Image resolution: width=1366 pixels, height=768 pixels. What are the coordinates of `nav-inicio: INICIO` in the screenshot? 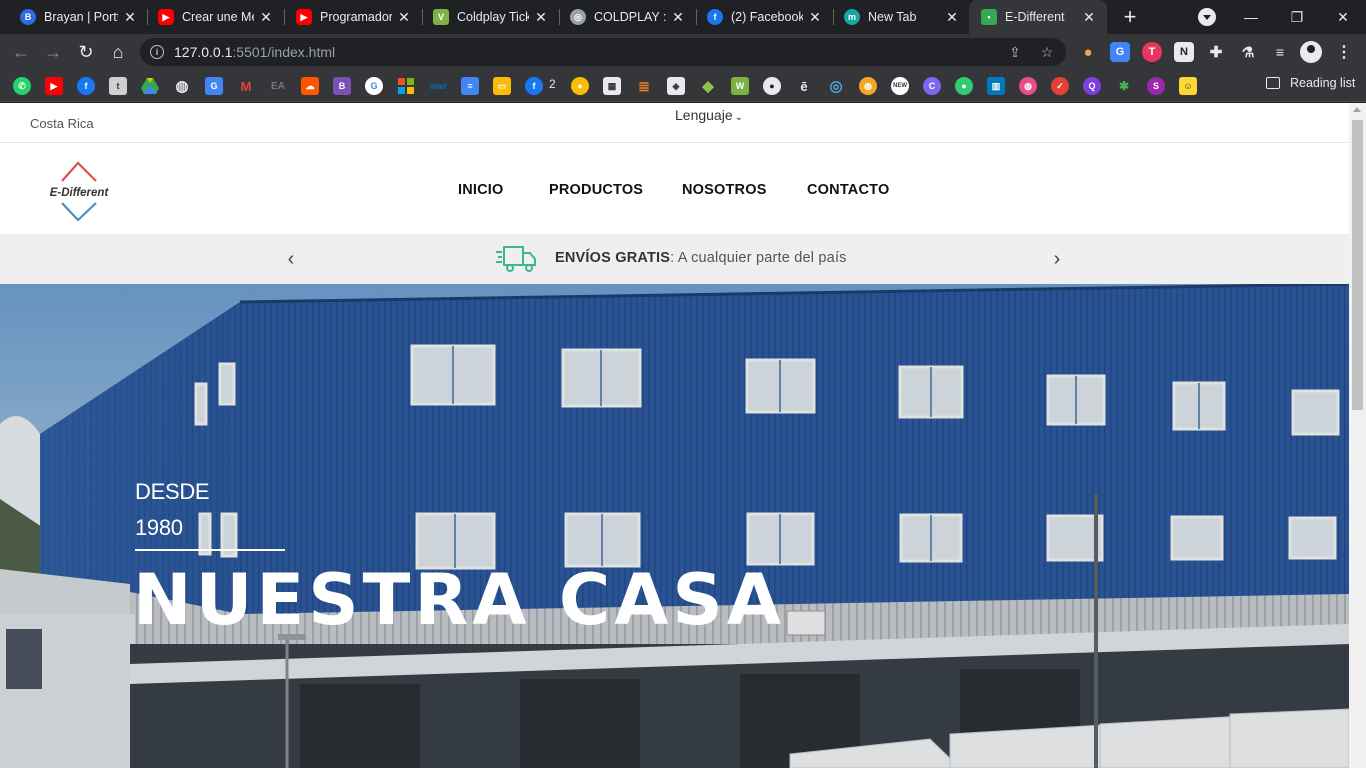 It's located at (481, 190).